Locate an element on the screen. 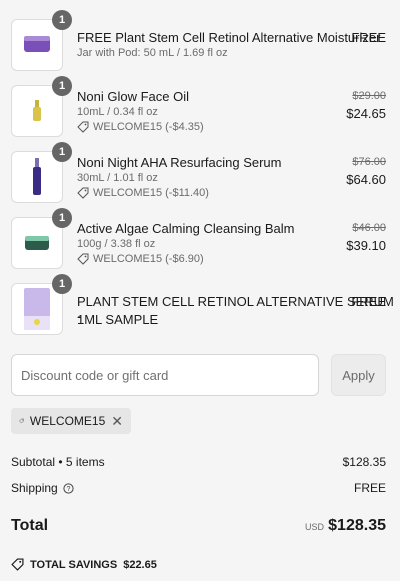 The height and width of the screenshot is (581, 400). product-variant: 10mL / 0.34 fl oz is located at coordinates (117, 112).